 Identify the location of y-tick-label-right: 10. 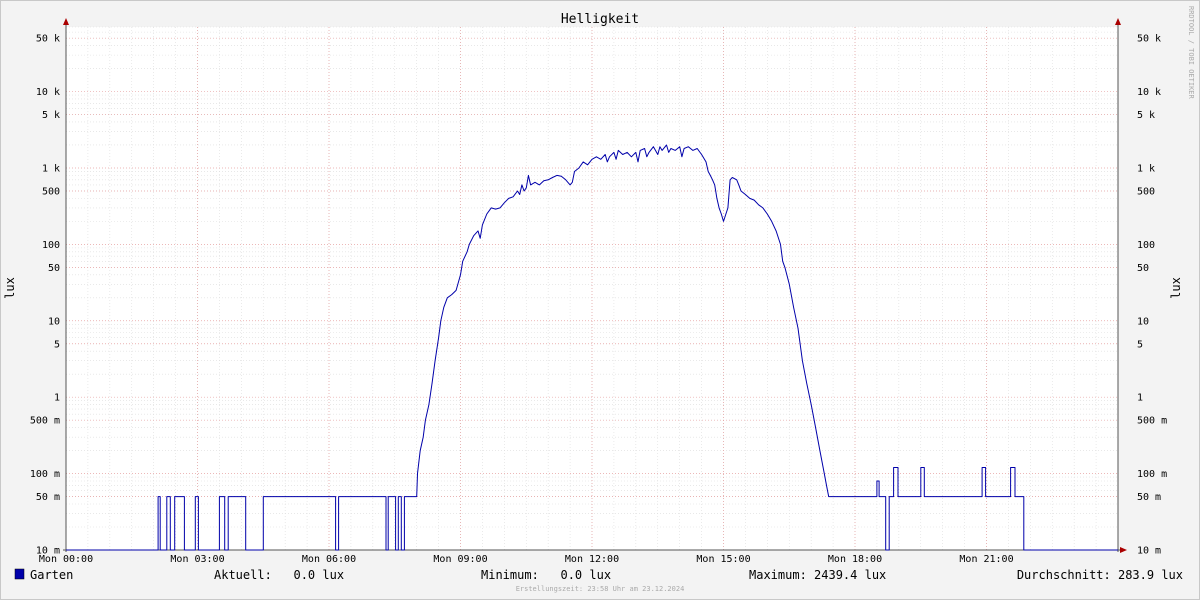
(1143, 321).